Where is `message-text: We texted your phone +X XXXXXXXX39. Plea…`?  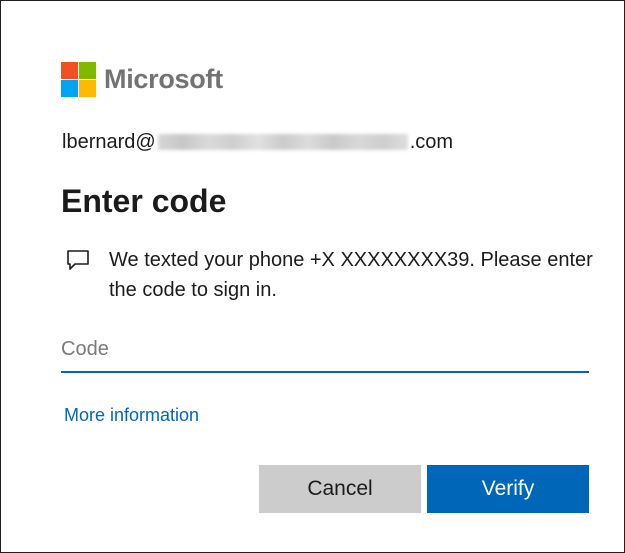
message-text: We texted your phone +X XXXXXXXX39. Plea… is located at coordinates (351, 275).